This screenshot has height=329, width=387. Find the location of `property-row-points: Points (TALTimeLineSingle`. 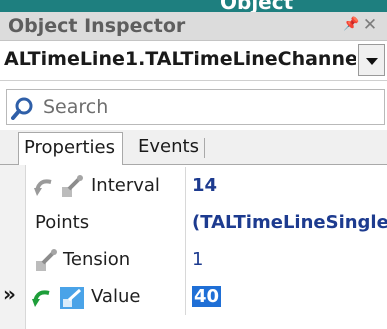

property-row-points: Points (TALTimeLineSingle is located at coordinates (206, 222).